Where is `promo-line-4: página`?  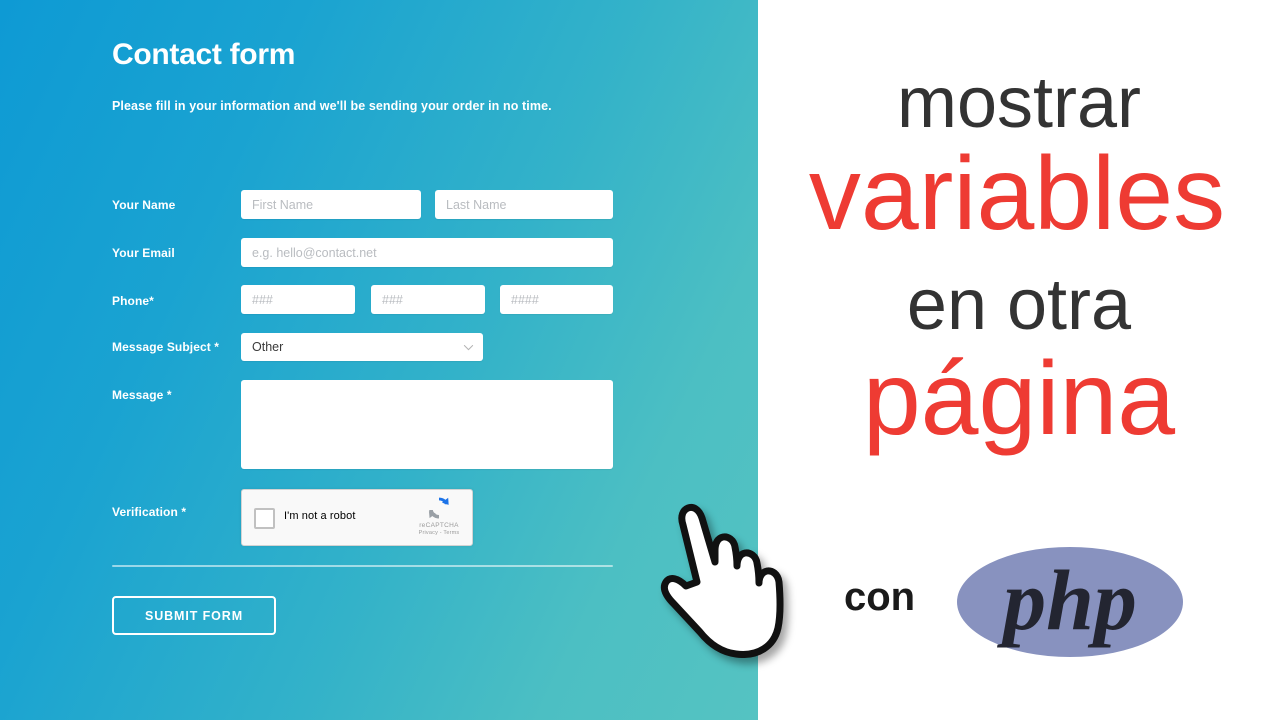 promo-line-4: página is located at coordinates (1019, 399).